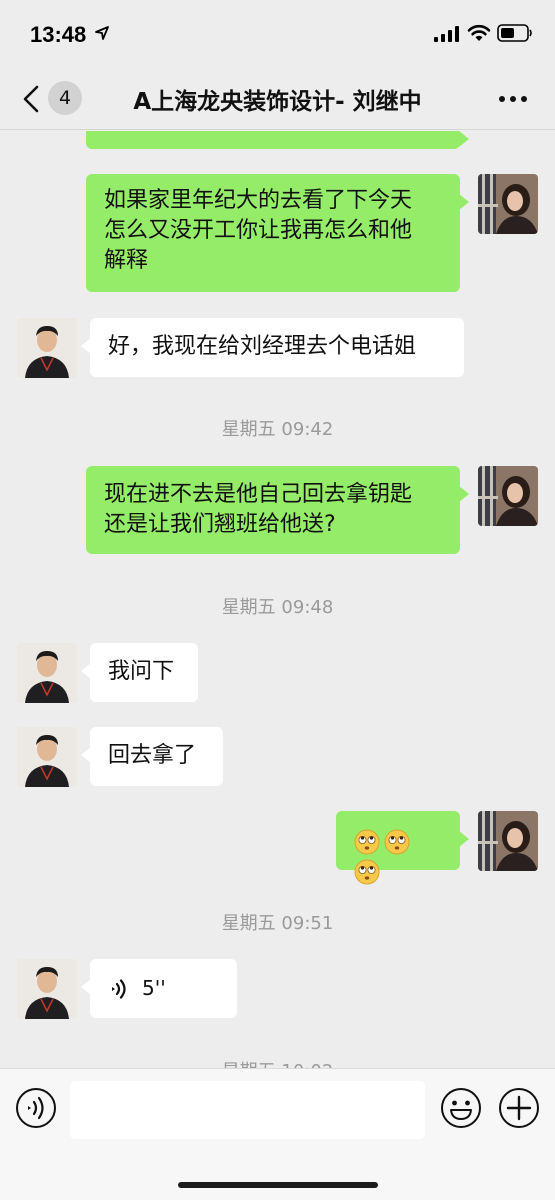  Describe the element at coordinates (513, 99) in the screenshot. I see `more-options-icon` at that location.